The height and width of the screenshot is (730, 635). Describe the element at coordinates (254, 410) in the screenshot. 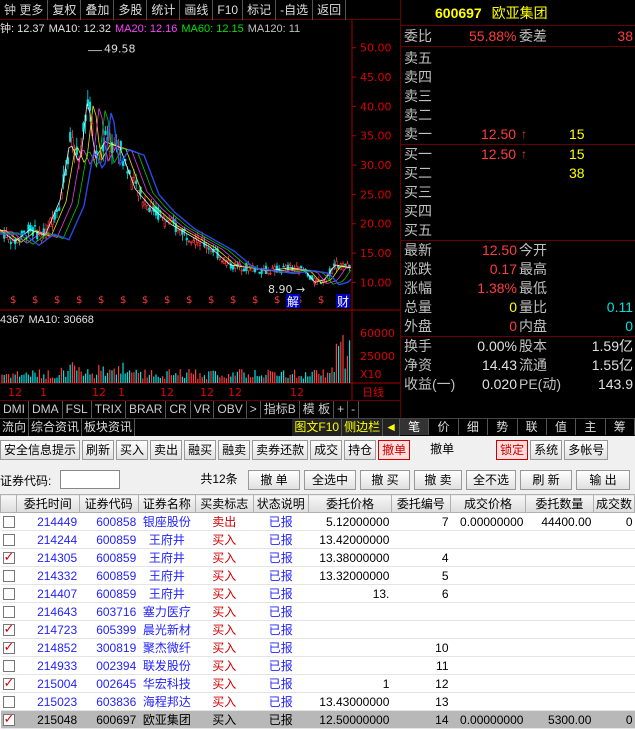

I see `indicator-tab: >` at that location.